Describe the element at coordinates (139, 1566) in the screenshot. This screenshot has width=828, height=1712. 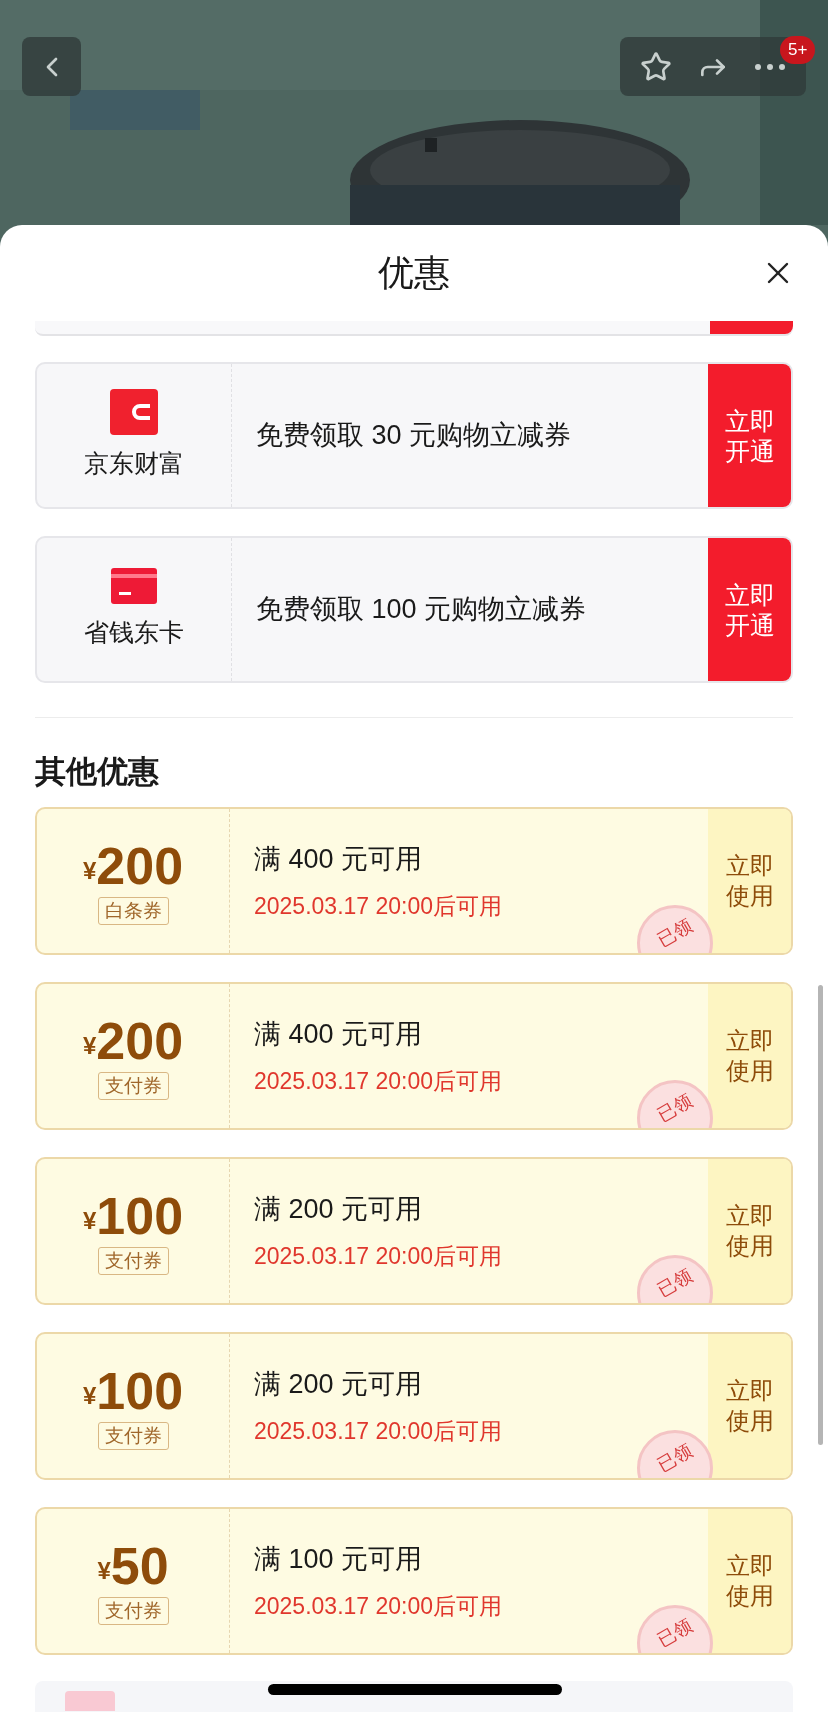
I see `coupon-amount: 50` at that location.